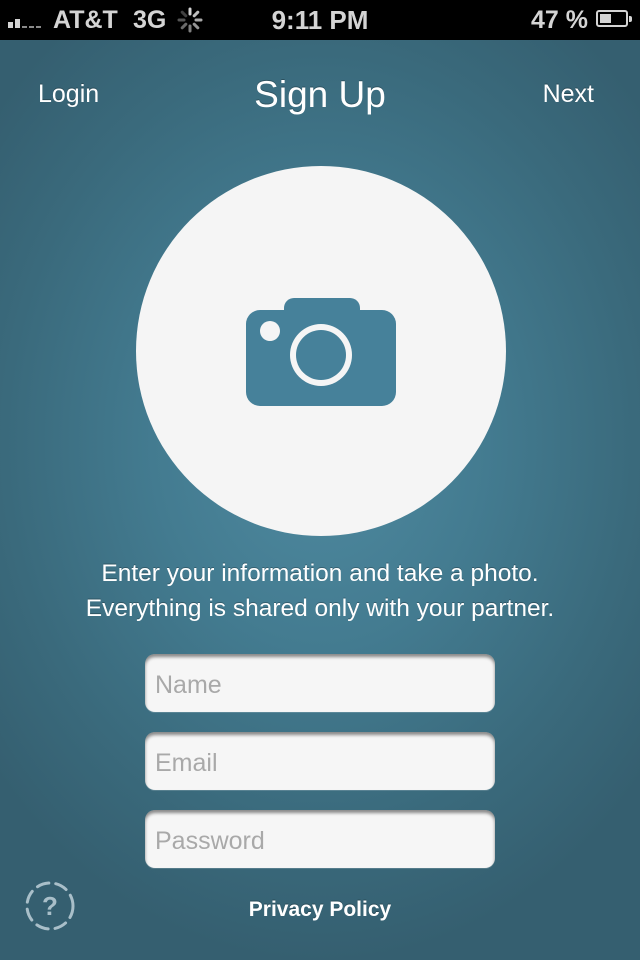 Image resolution: width=640 pixels, height=960 pixels. Describe the element at coordinates (320, 683) in the screenshot. I see `name-field` at that location.